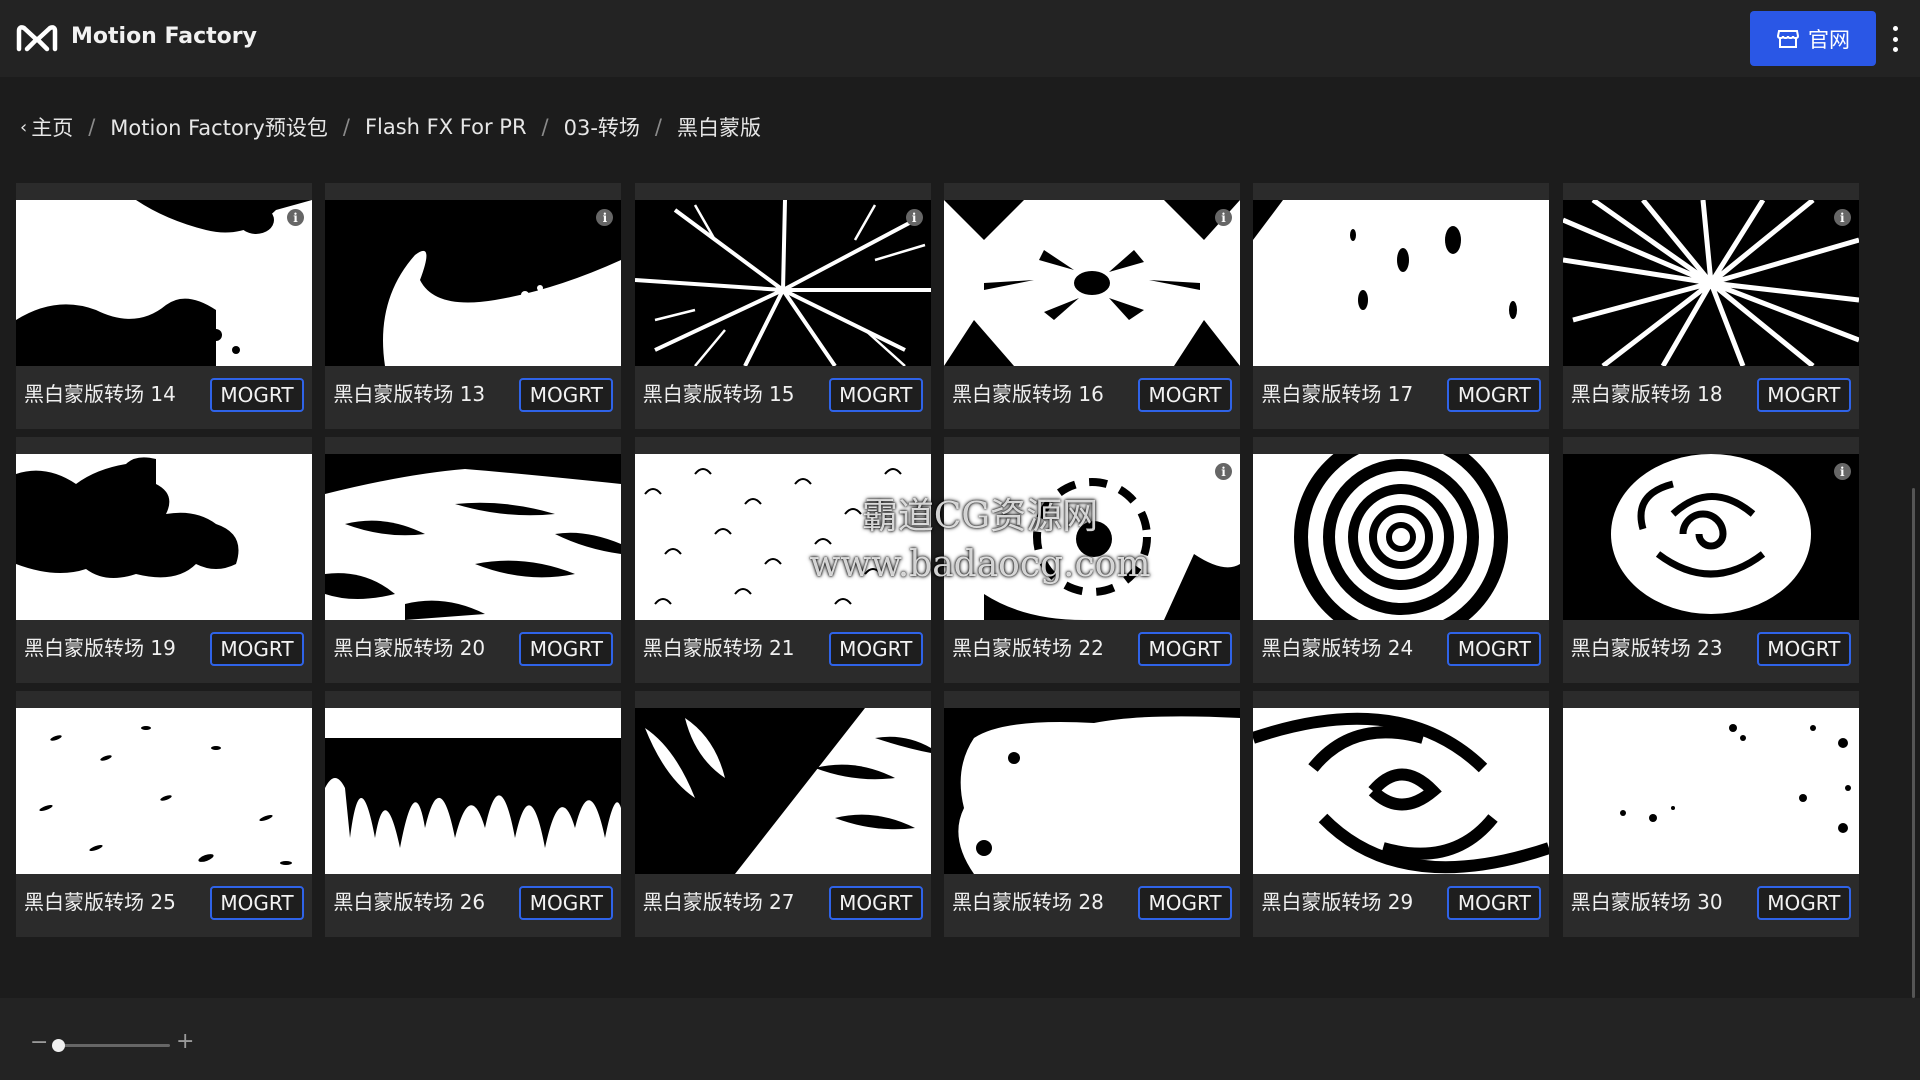  What do you see at coordinates (114, 1045) in the screenshot?
I see `zoom-slider` at bounding box center [114, 1045].